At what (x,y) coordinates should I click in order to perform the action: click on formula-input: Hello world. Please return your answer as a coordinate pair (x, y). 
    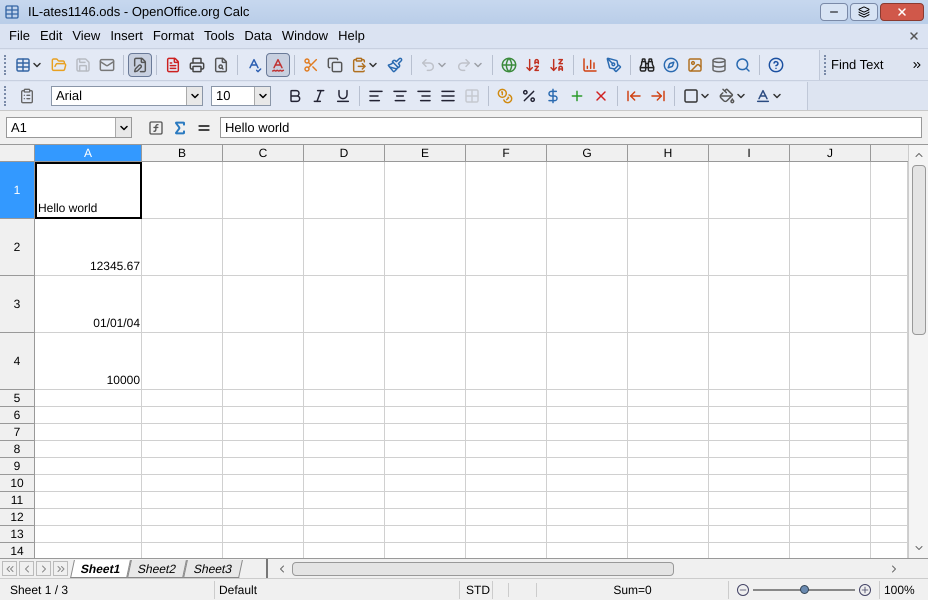
    Looking at the image, I should click on (571, 127).